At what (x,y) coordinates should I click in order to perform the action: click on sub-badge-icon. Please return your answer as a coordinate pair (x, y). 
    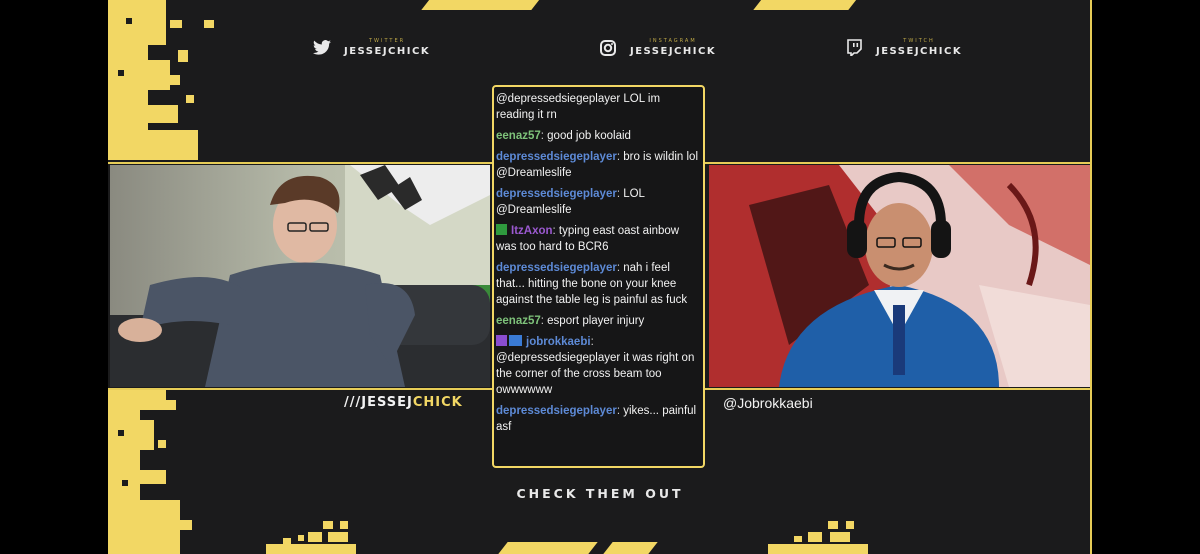
    Looking at the image, I should click on (501, 229).